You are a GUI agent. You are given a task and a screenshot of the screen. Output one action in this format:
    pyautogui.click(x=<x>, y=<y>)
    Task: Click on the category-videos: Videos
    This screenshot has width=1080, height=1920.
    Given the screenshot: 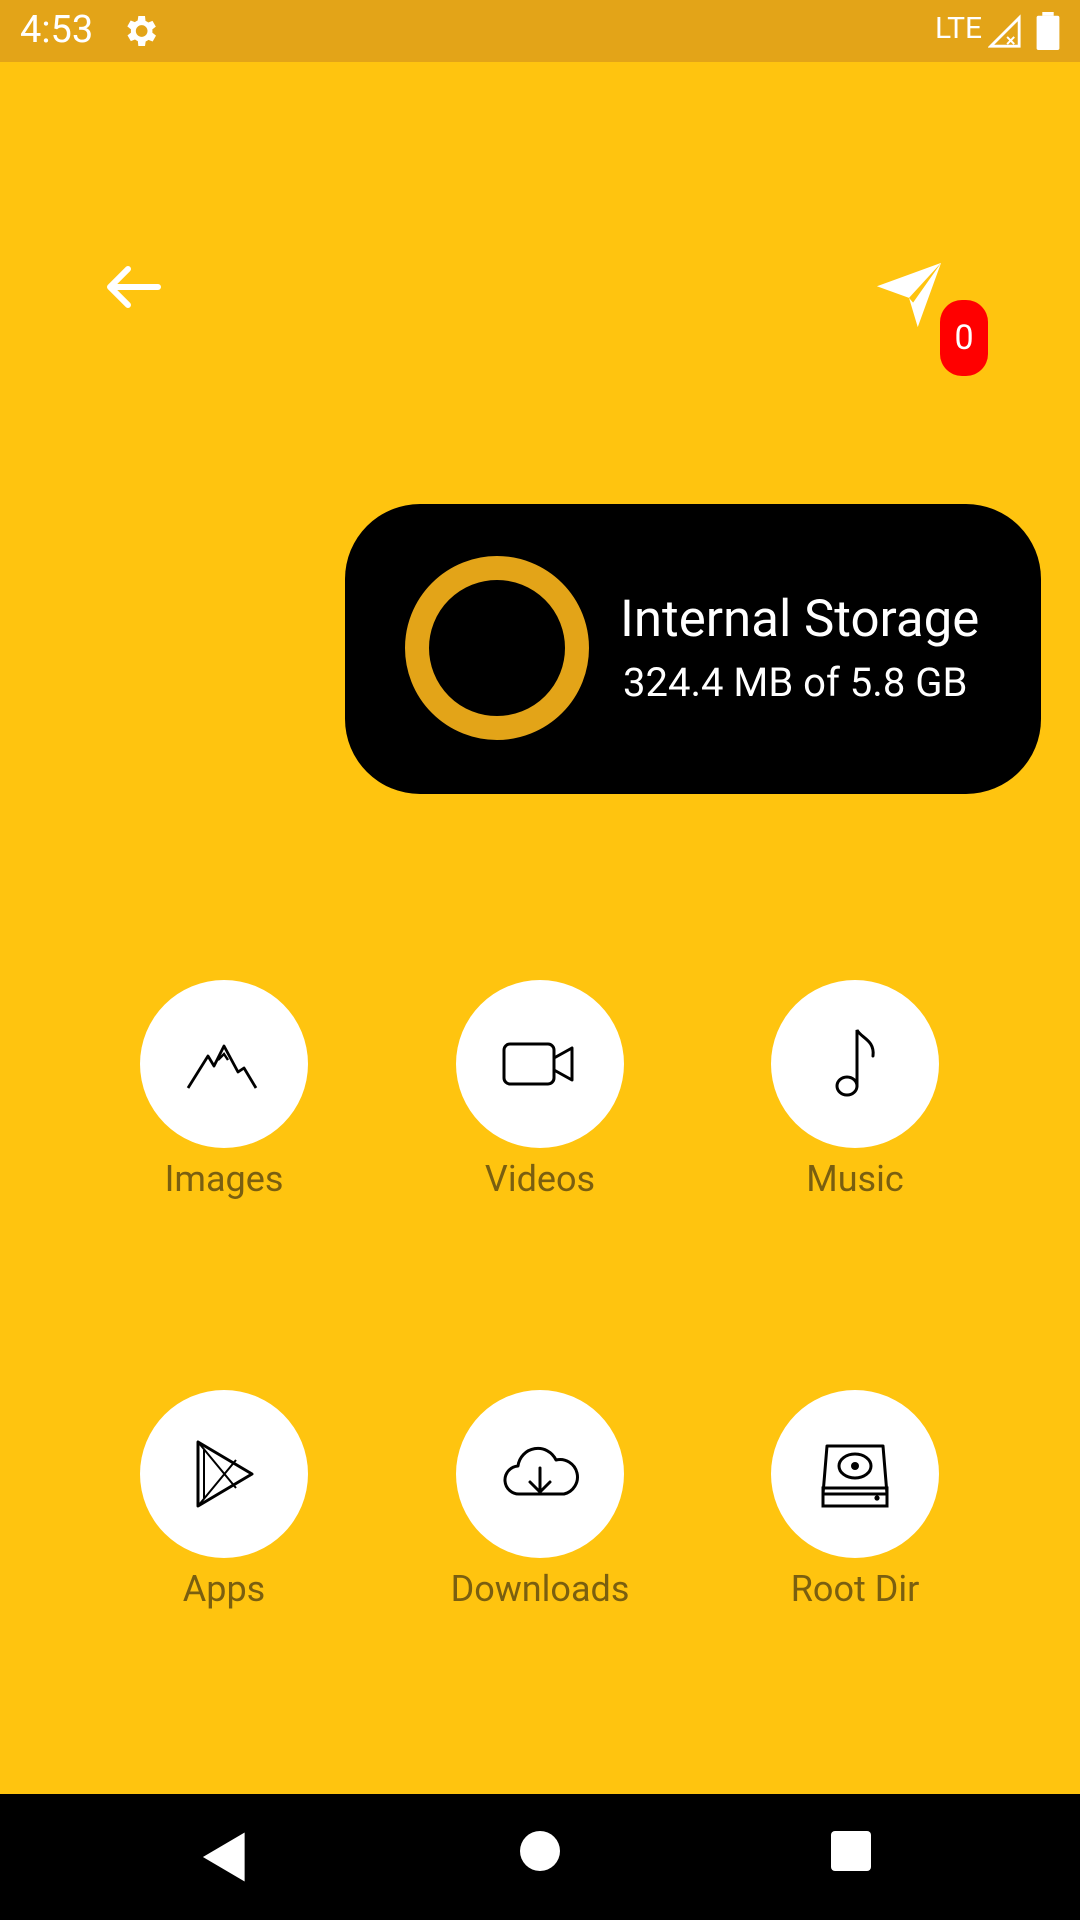 What is the action you would take?
    pyautogui.click(x=540, y=1090)
    